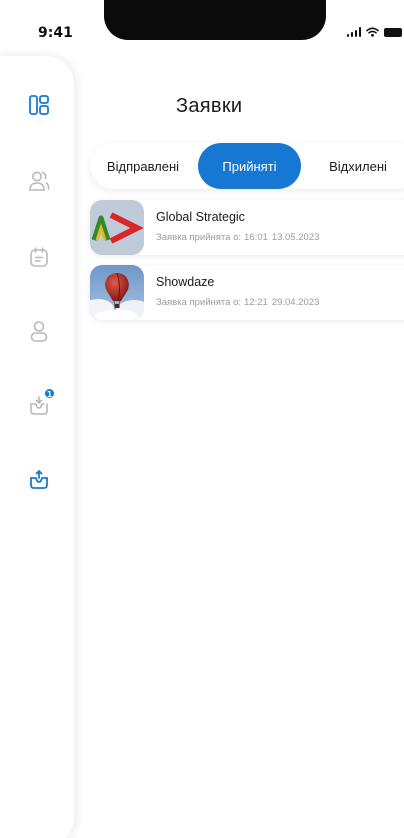 This screenshot has height=838, width=404. I want to click on request-status: Заявка прийнята о: 12:21 29.04.2023, so click(237, 302).